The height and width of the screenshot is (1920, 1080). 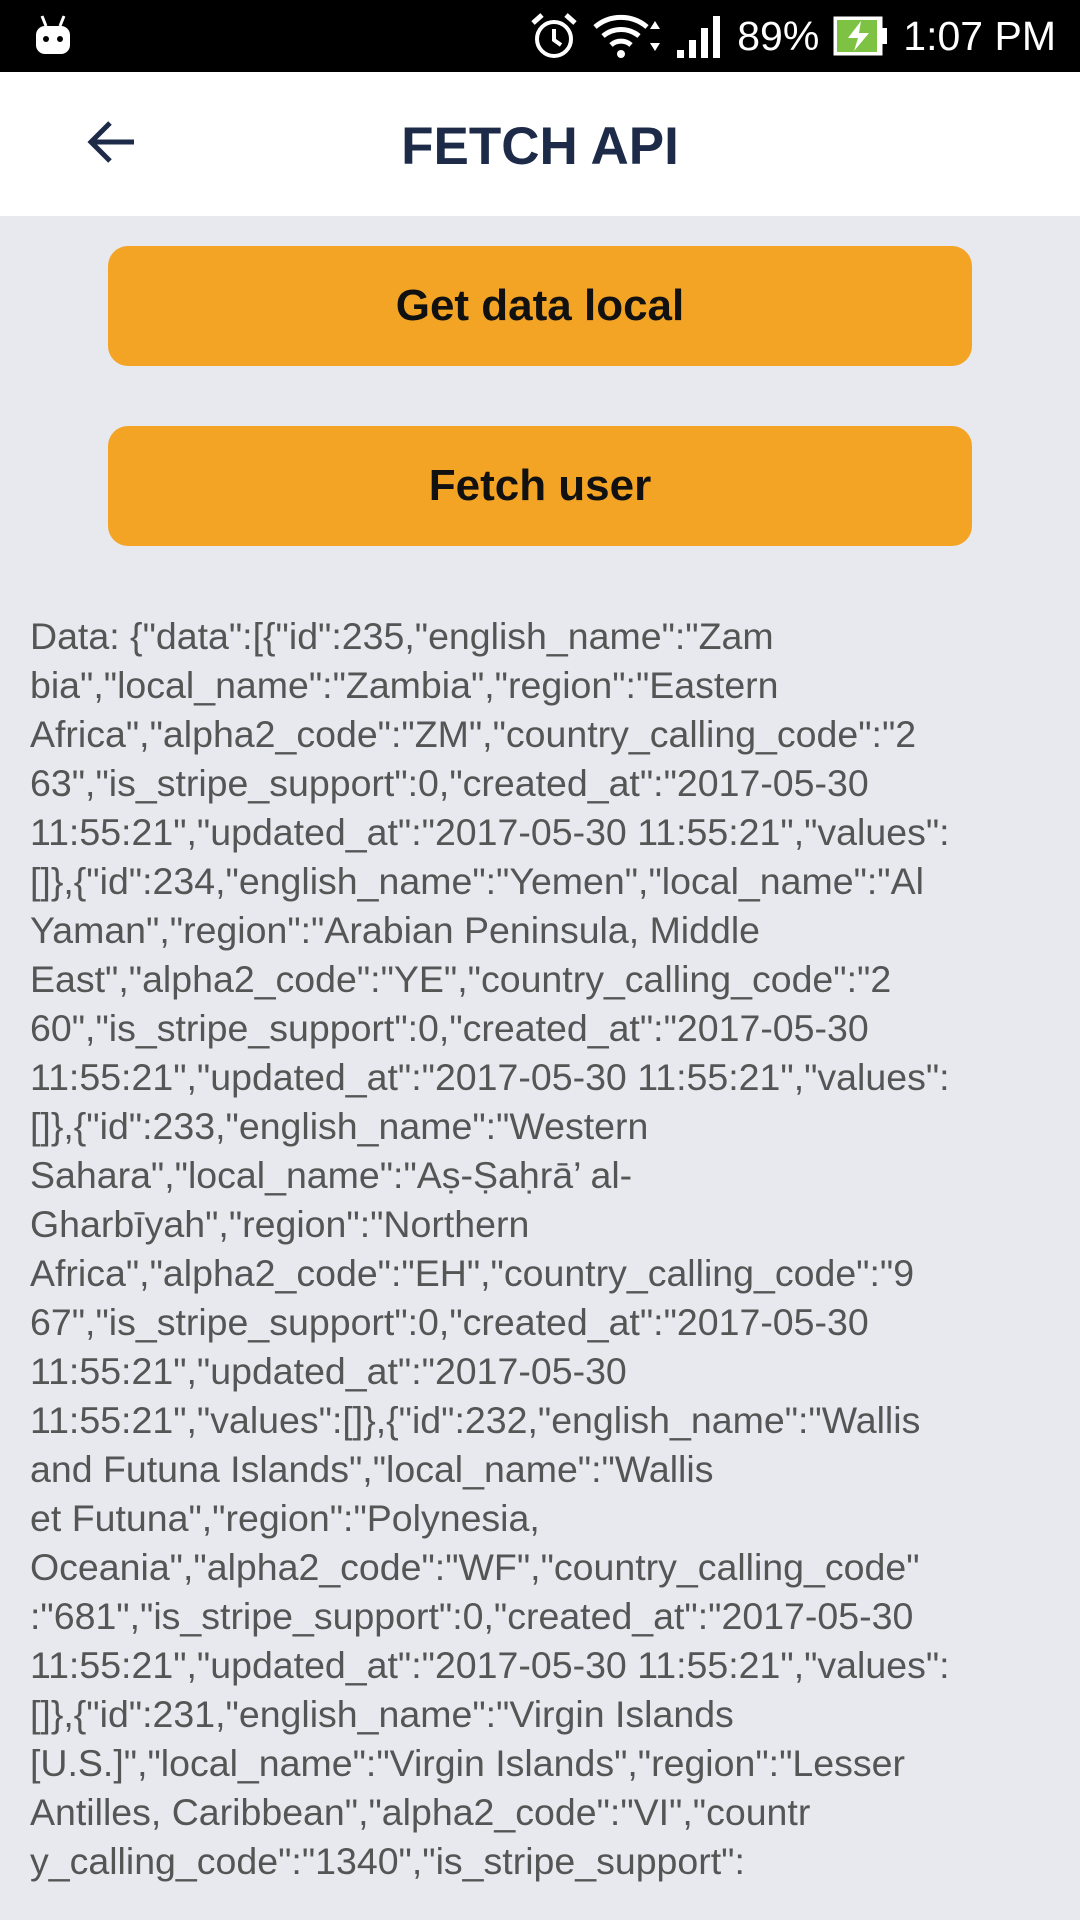 I want to click on battery-percent: 89%, so click(x=778, y=35).